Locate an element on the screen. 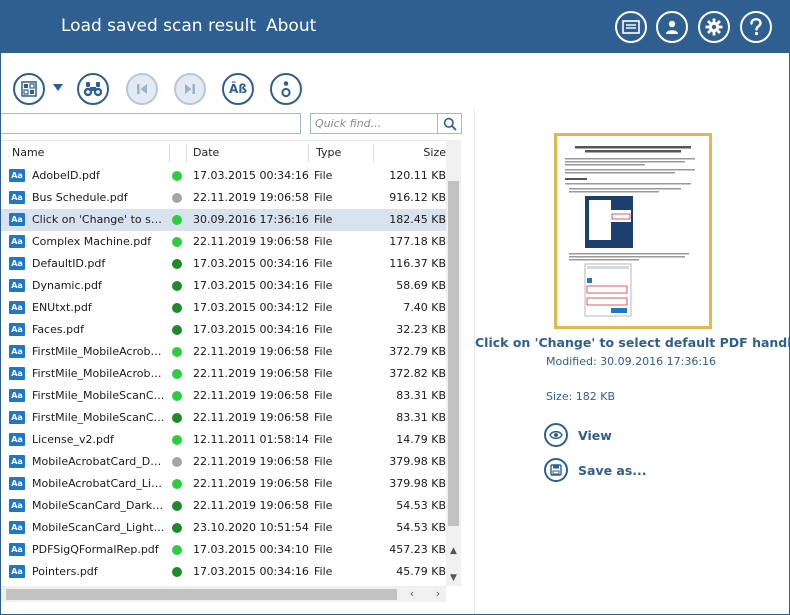  pane-divider is located at coordinates (474, 361).